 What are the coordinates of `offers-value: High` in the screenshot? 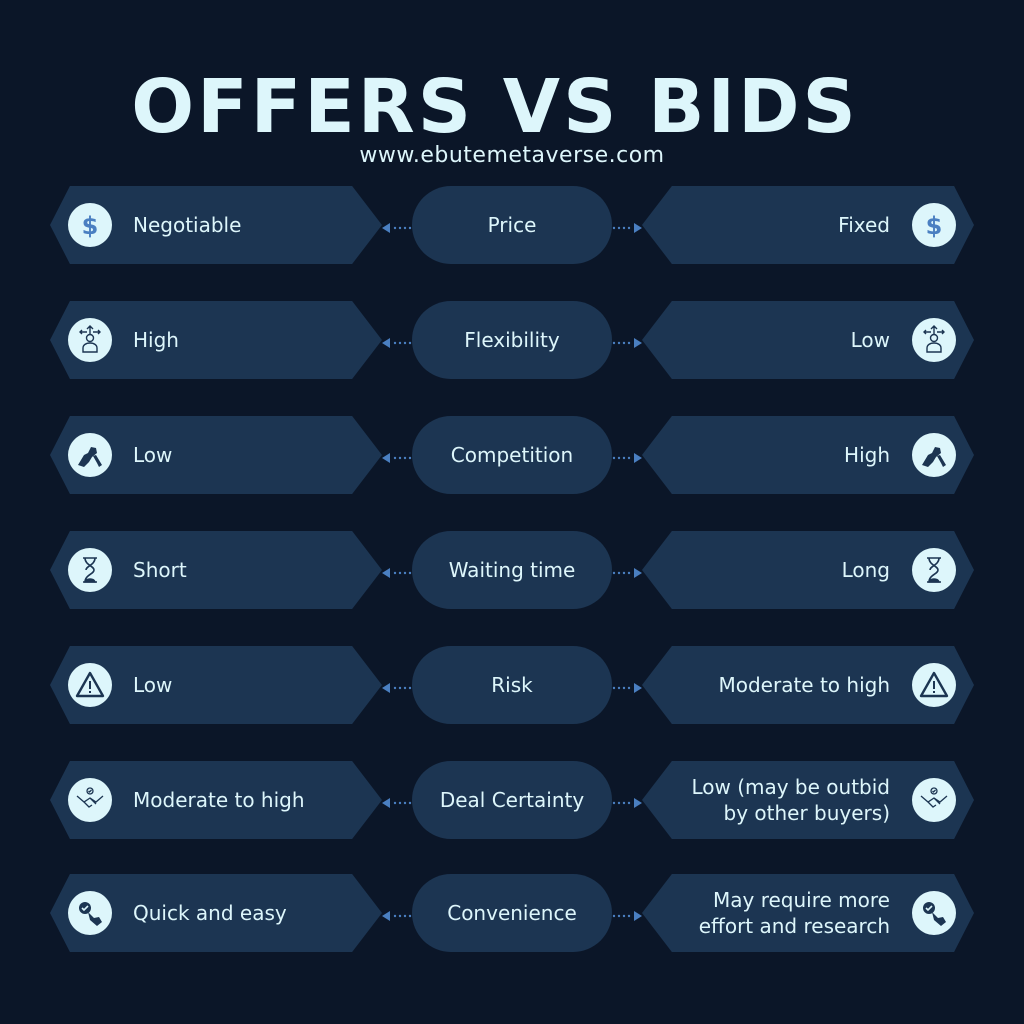 It's located at (156, 340).